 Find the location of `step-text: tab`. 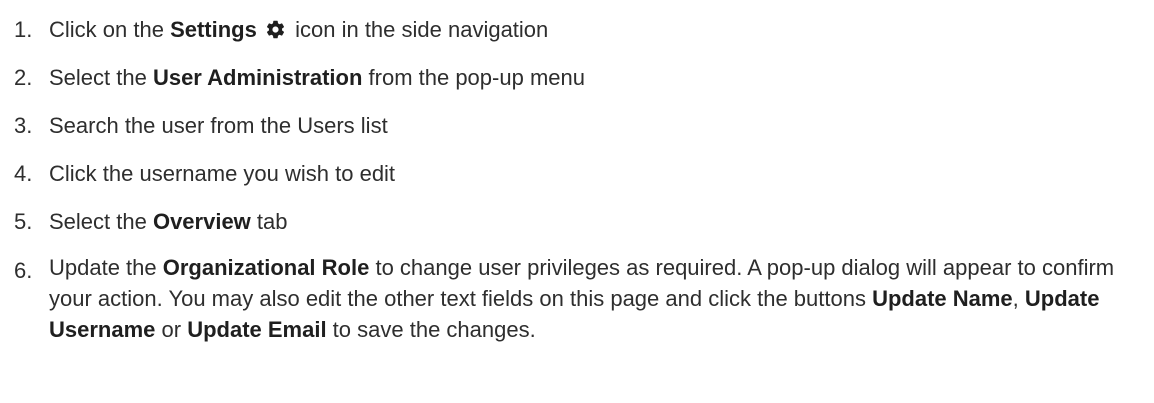

step-text: tab is located at coordinates (269, 221).